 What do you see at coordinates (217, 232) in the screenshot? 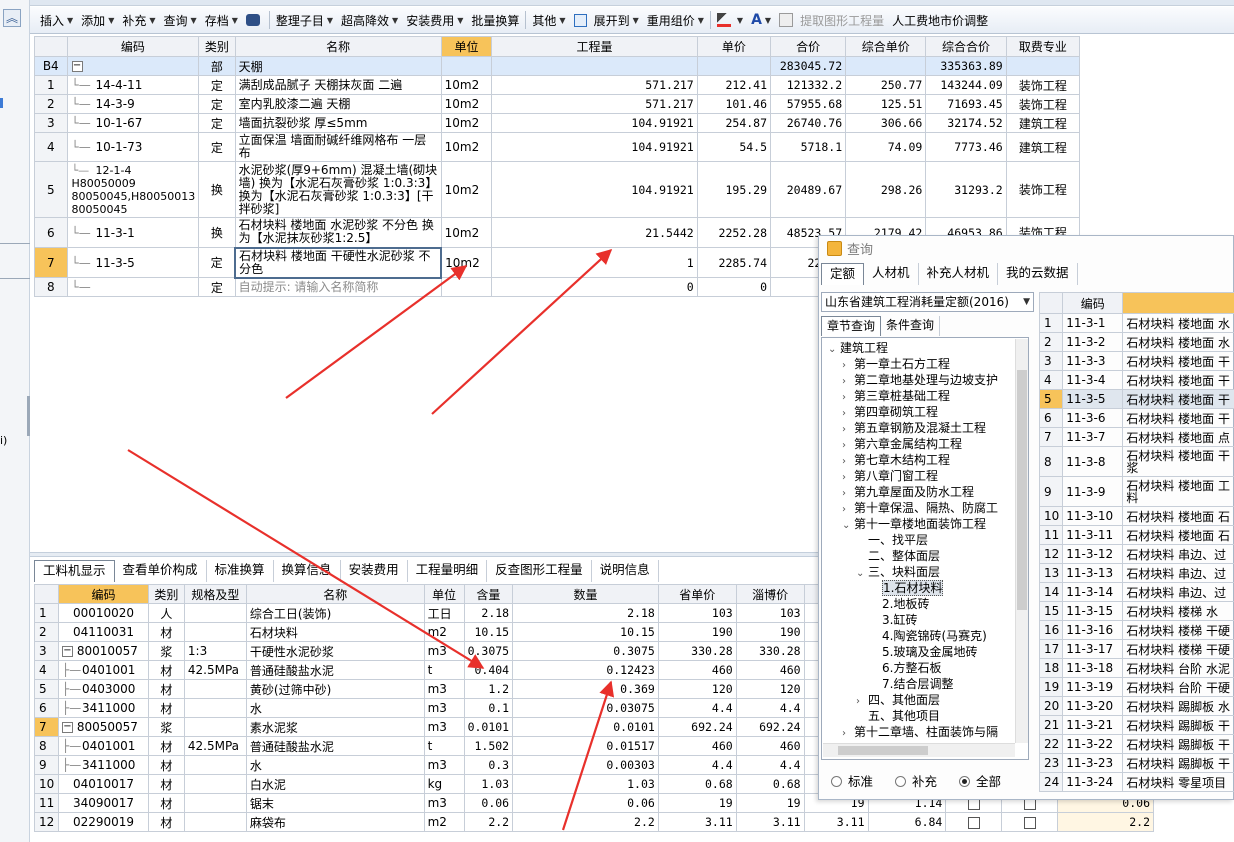
I see `type-cell: 换` at bounding box center [217, 232].